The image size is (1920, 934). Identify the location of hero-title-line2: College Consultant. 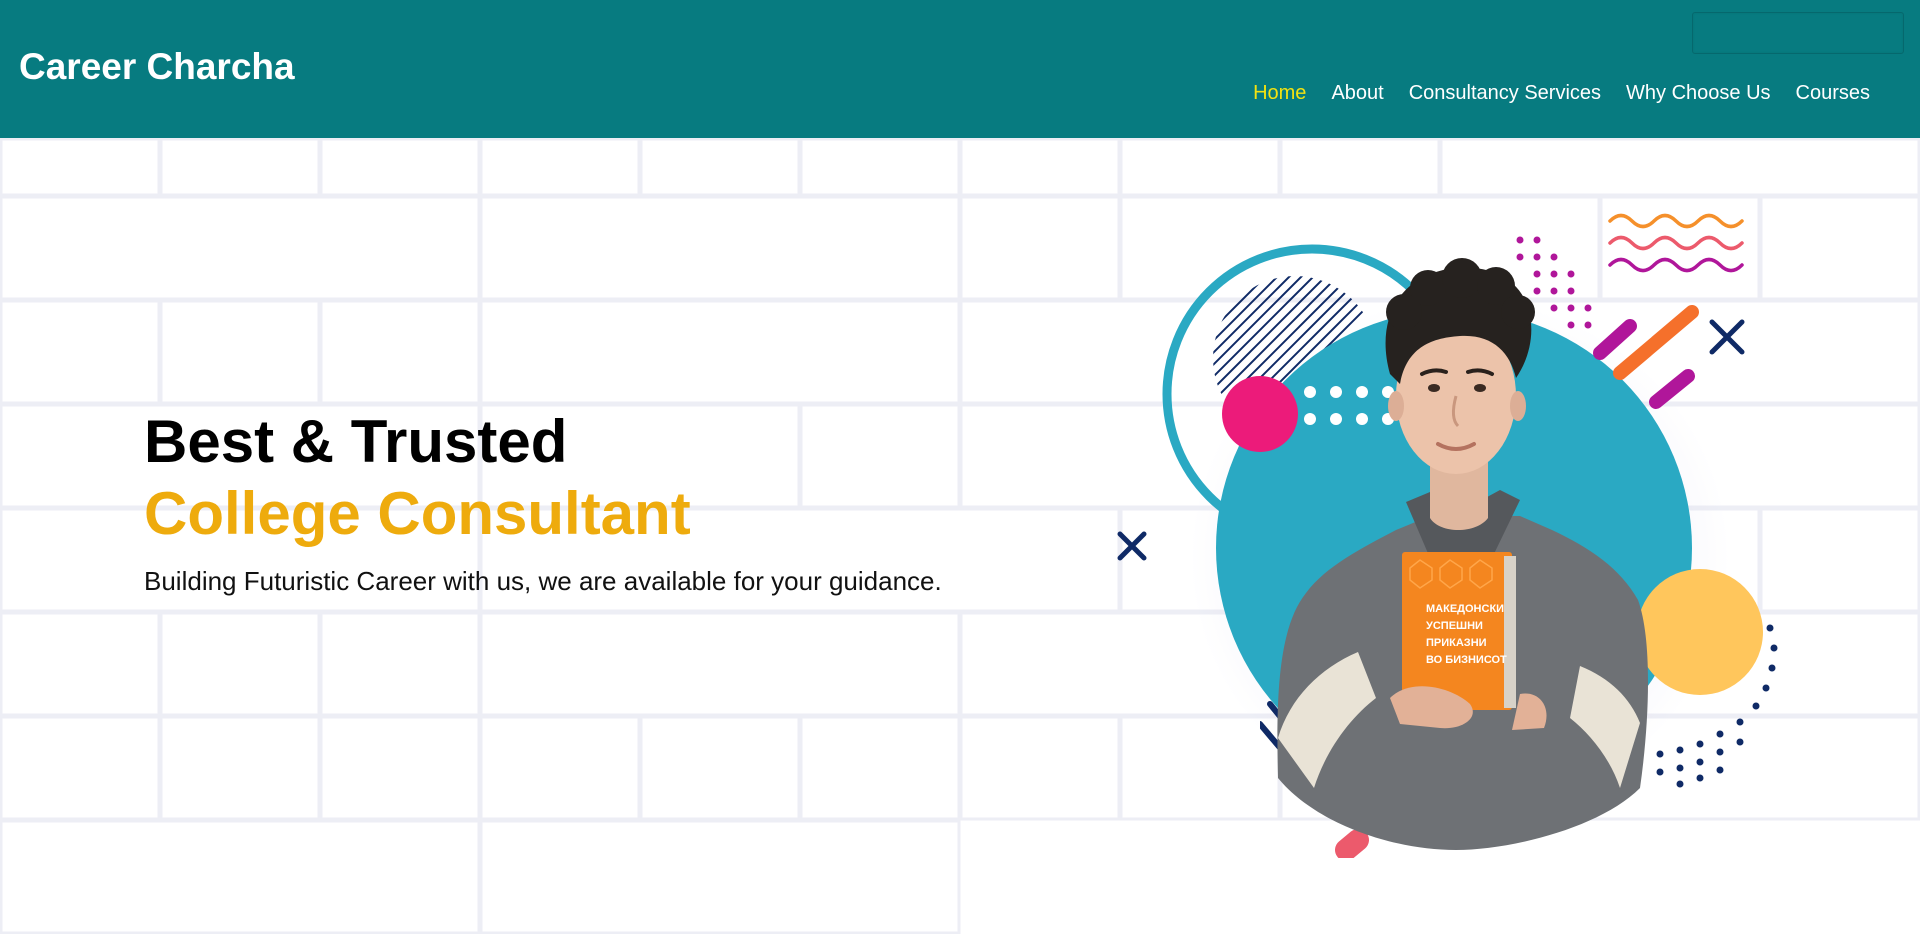
(417, 513).